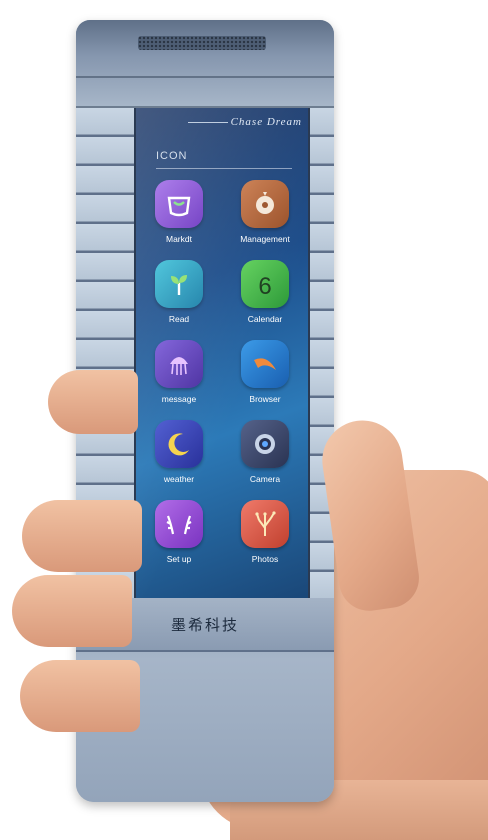 The image size is (488, 840). Describe the element at coordinates (179, 364) in the screenshot. I see `jellyfish-icon` at that location.